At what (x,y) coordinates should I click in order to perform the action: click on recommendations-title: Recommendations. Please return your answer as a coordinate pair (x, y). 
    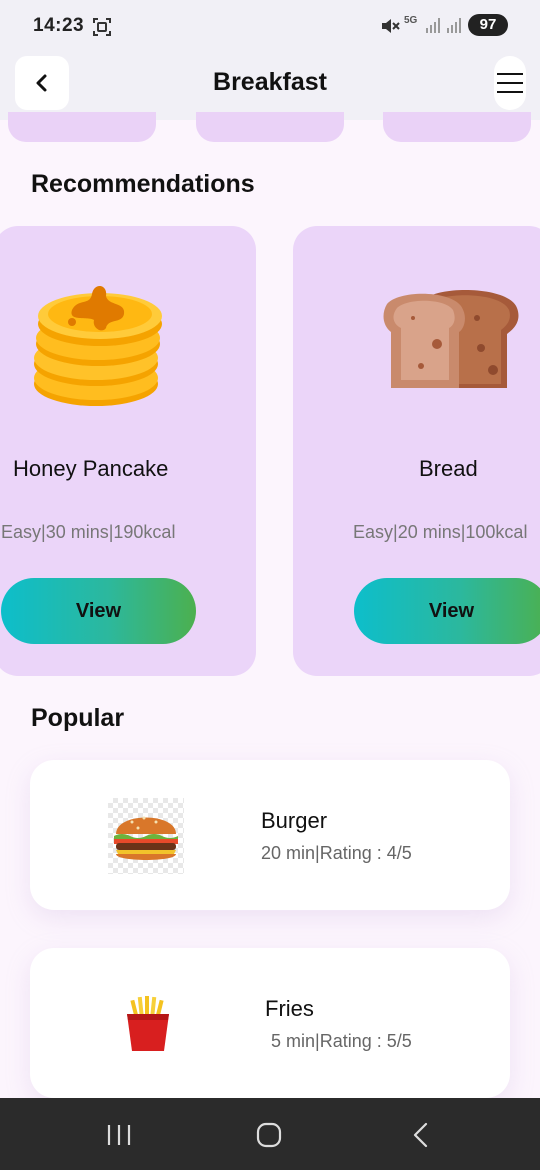
    Looking at the image, I should click on (143, 184).